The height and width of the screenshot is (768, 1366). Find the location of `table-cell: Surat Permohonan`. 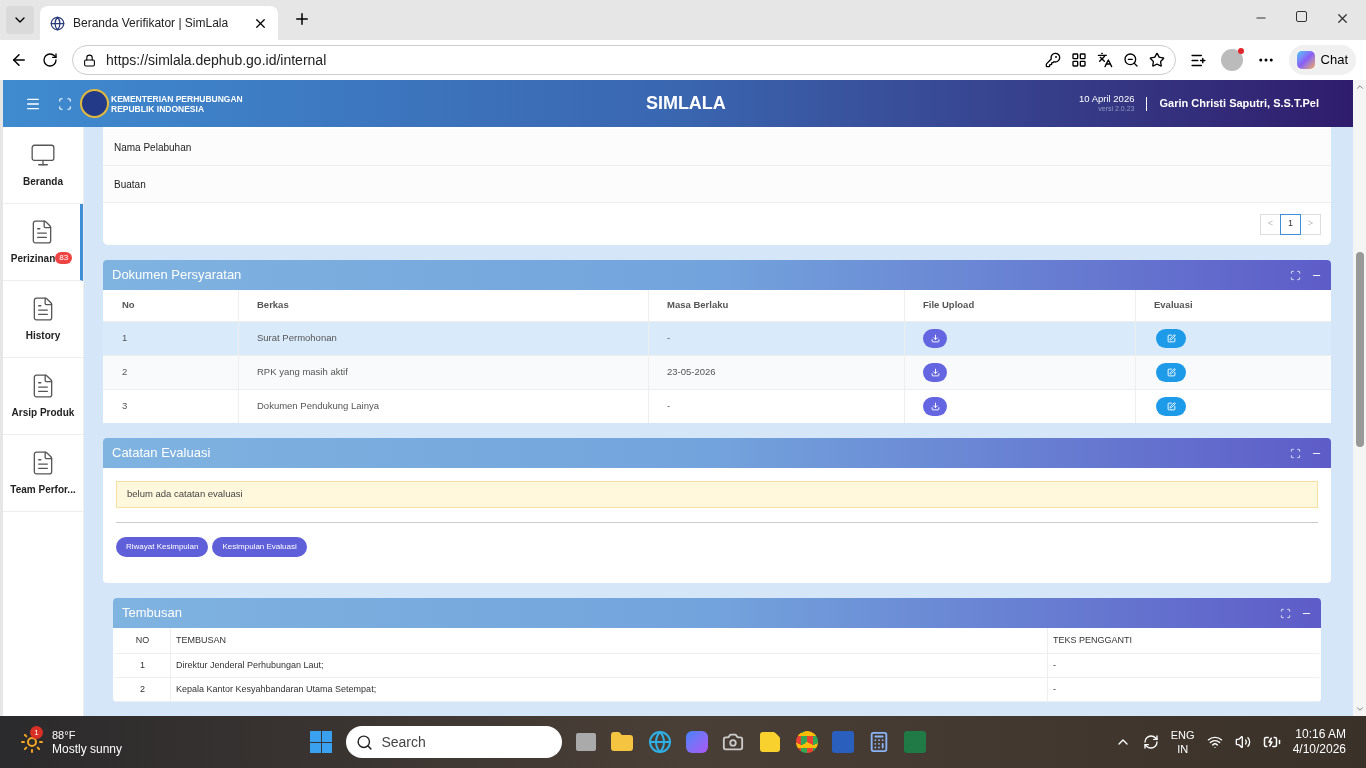

table-cell: Surat Permohonan is located at coordinates (443, 338).